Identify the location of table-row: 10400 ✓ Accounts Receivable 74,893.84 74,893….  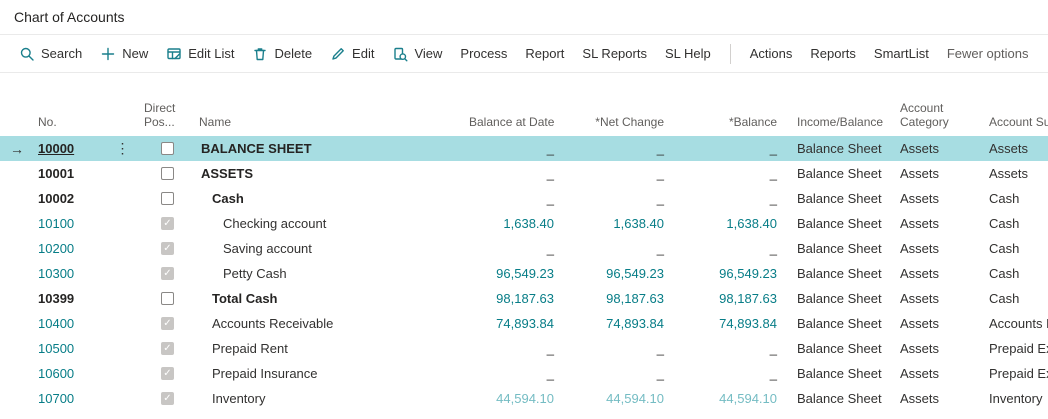
(524, 323).